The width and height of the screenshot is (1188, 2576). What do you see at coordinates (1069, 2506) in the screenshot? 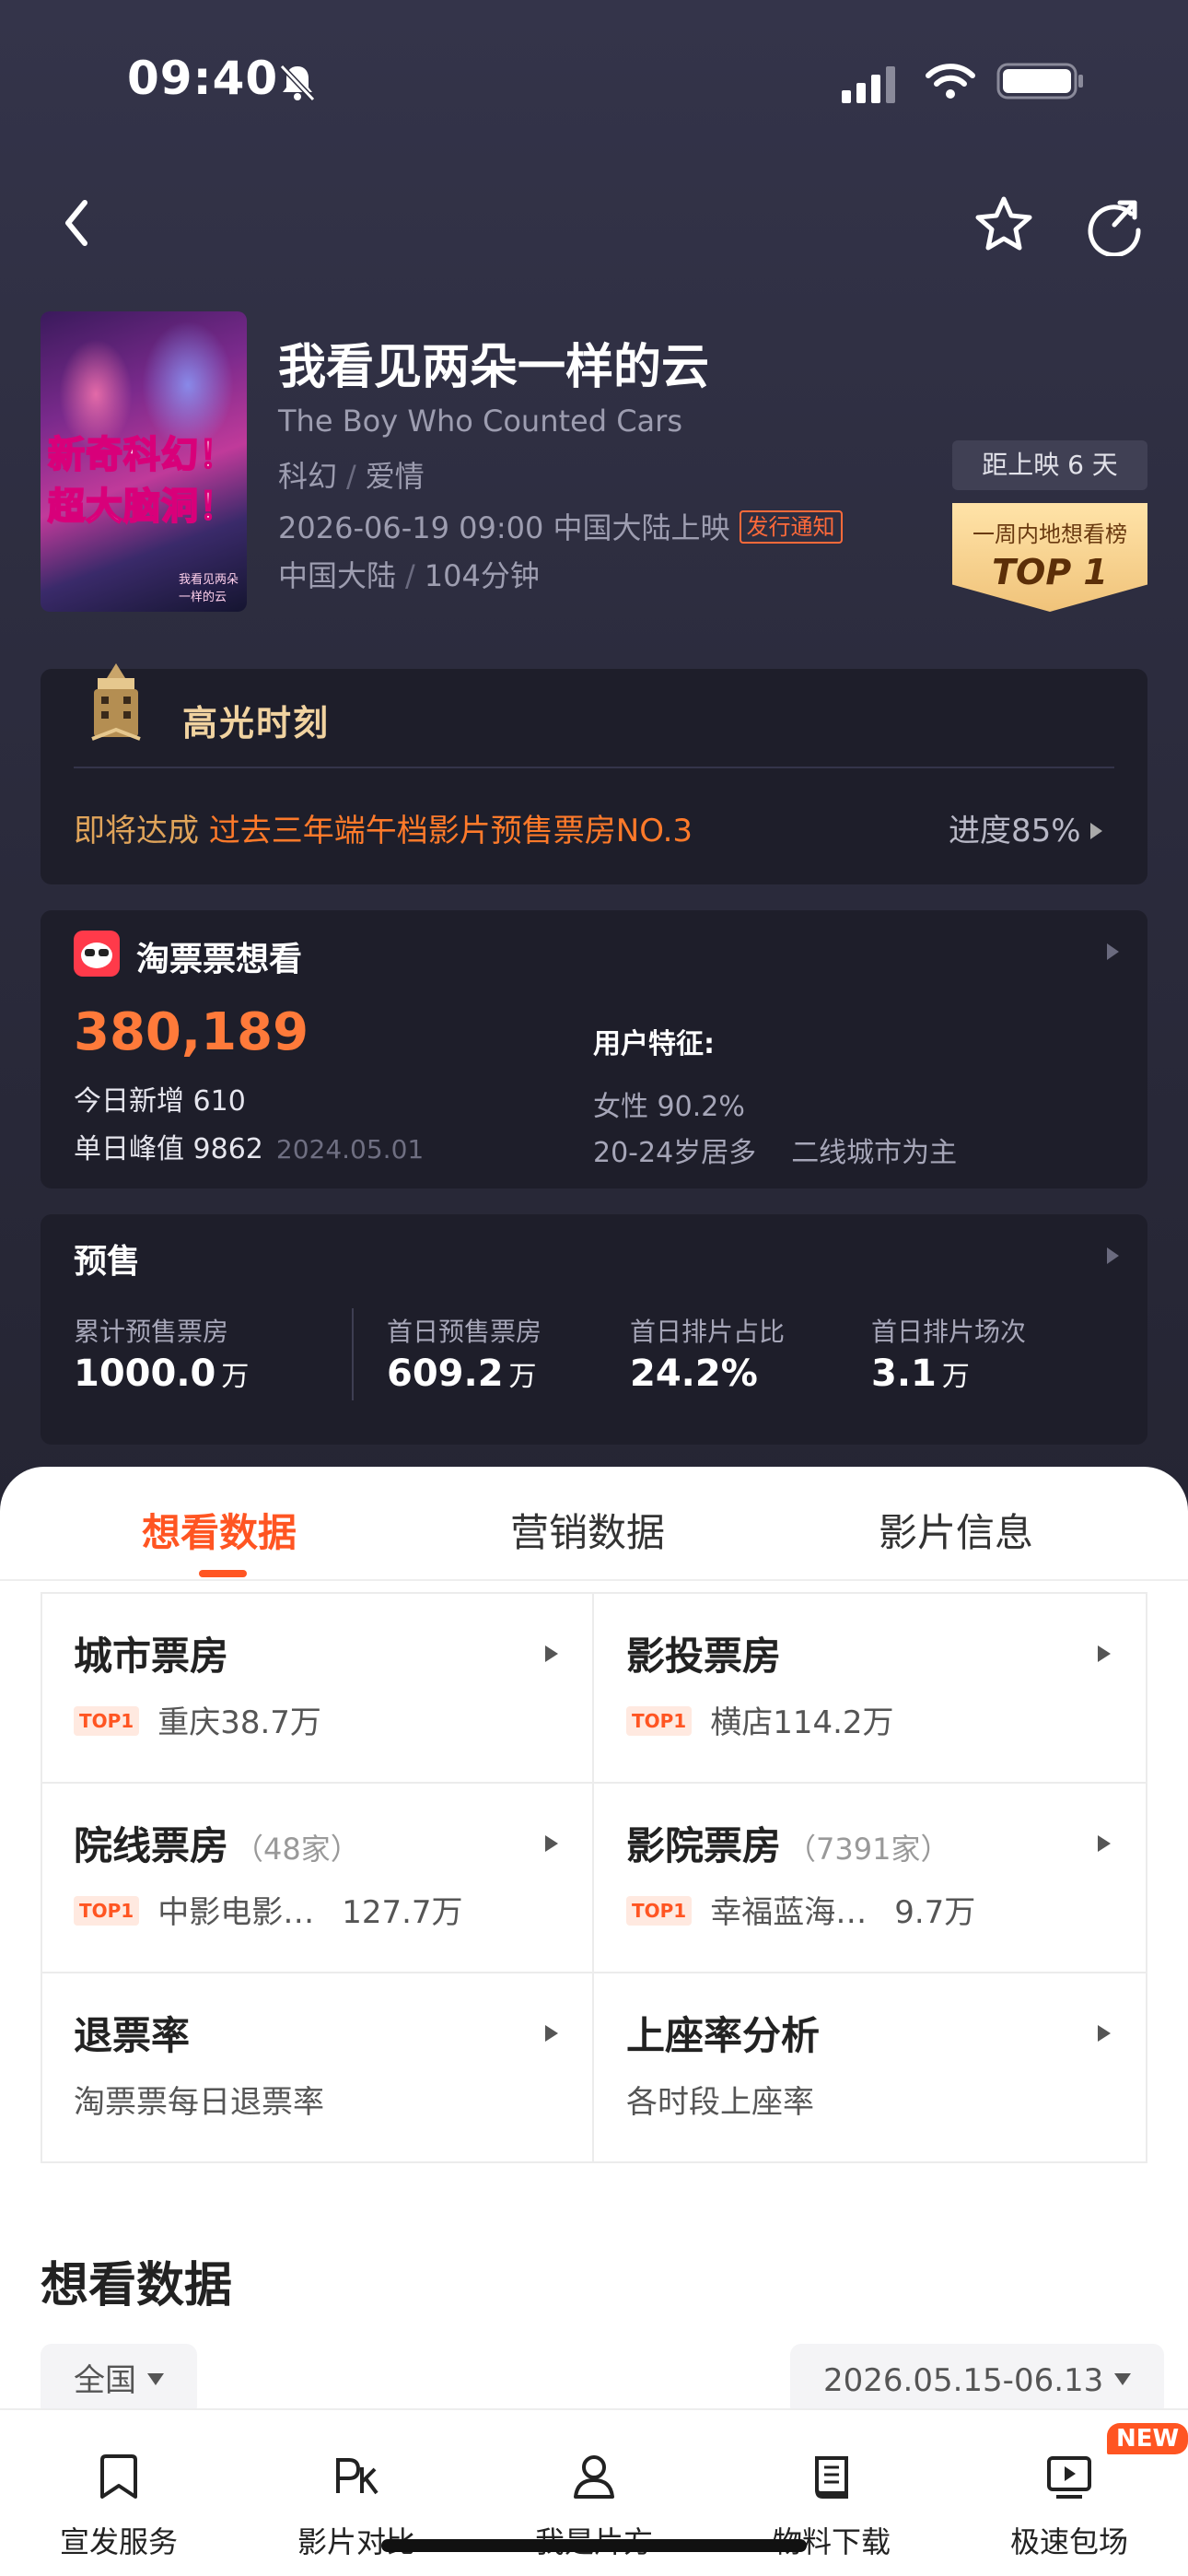
I see `nav-quick-booking: 极速包场` at bounding box center [1069, 2506].